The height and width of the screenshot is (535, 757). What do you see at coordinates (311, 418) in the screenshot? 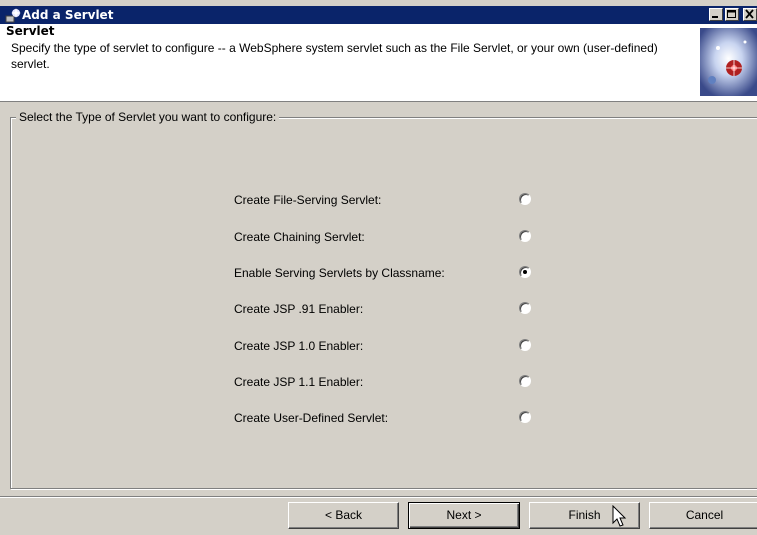
I see `option-label: Create User-Defined Servlet:` at bounding box center [311, 418].